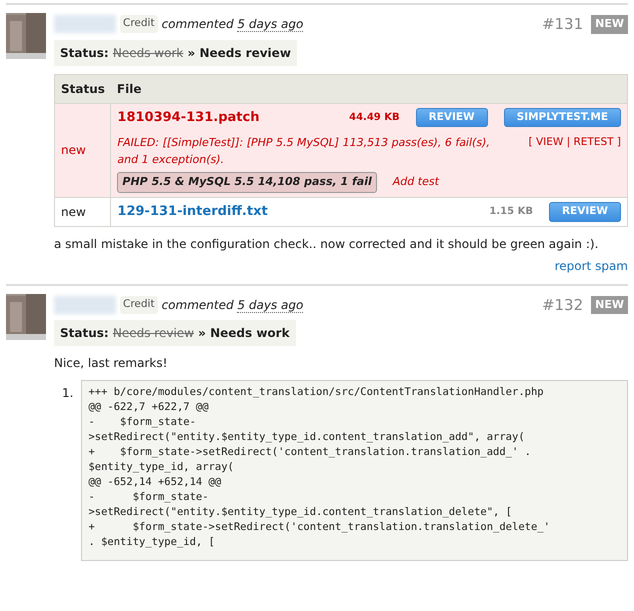 This screenshot has height=611, width=634. Describe the element at coordinates (369, 88) in the screenshot. I see `column-header: File` at that location.